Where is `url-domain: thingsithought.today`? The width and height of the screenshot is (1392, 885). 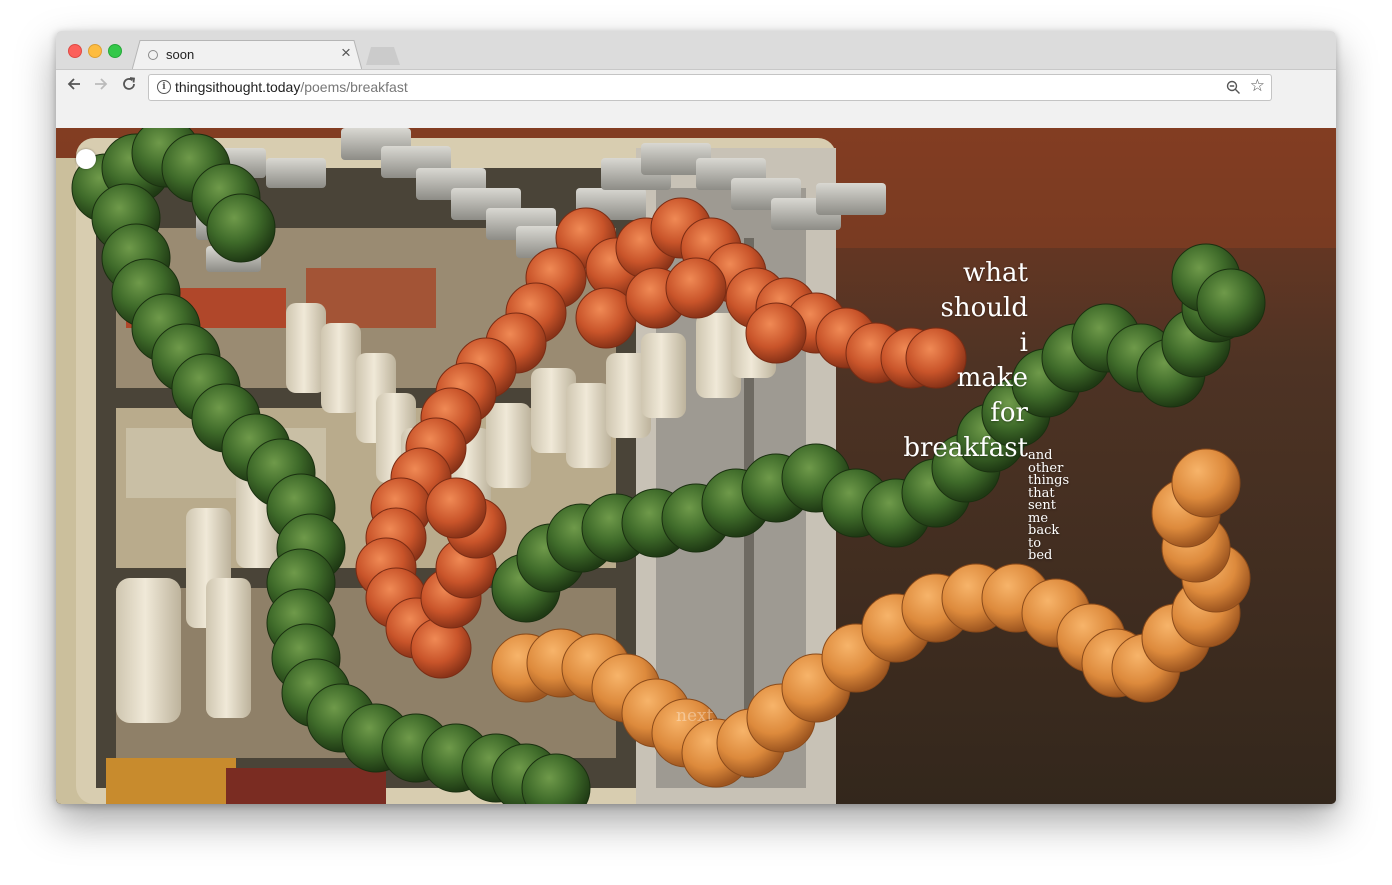 url-domain: thingsithought.today is located at coordinates (238, 87).